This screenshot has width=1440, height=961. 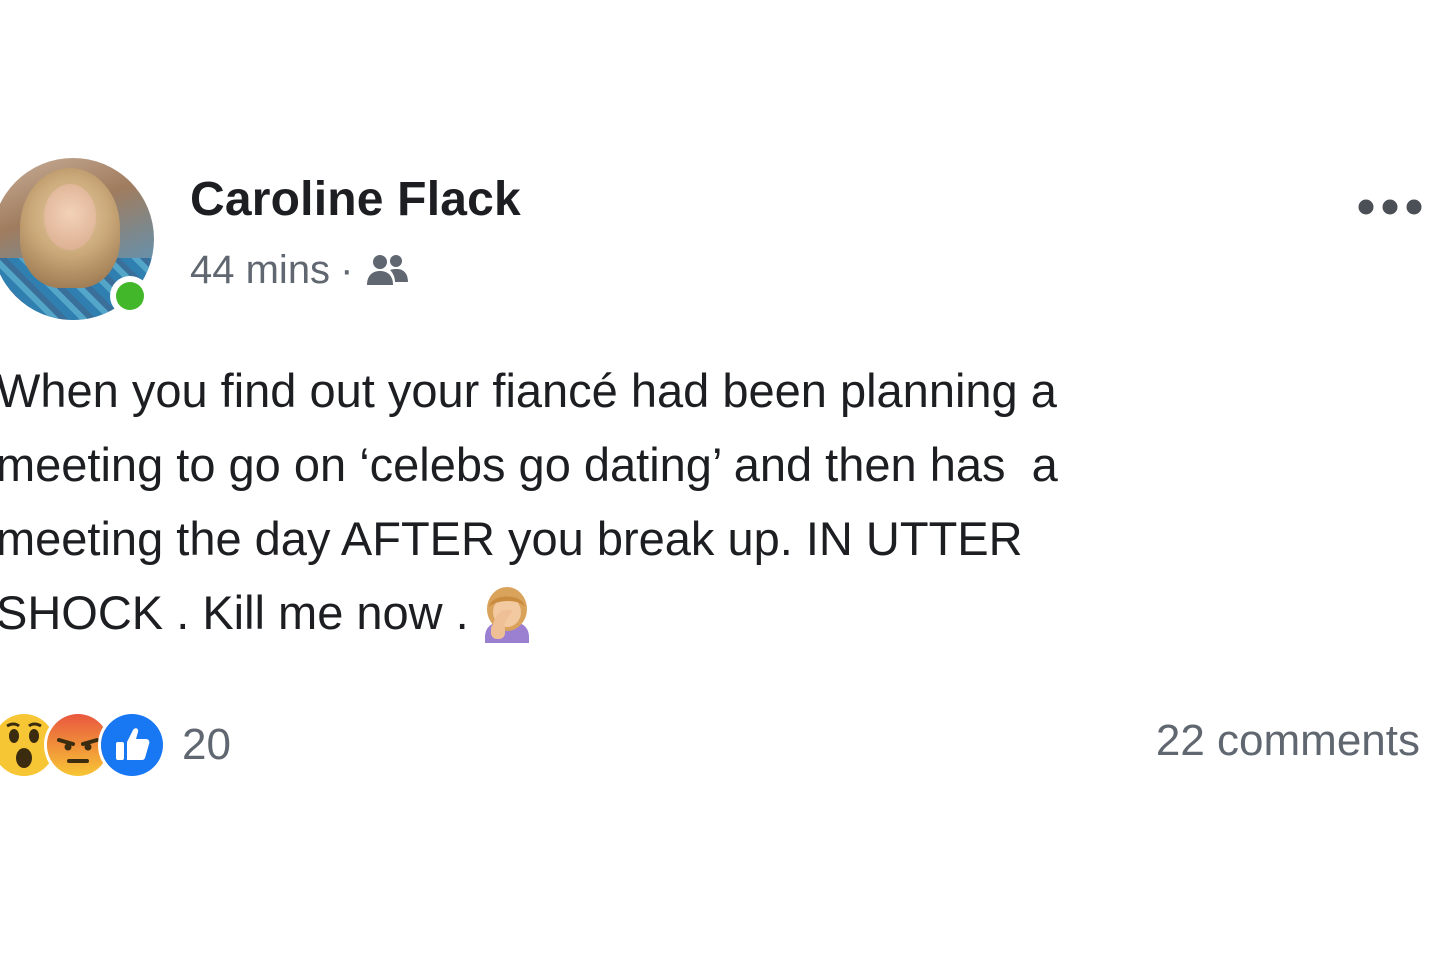 What do you see at coordinates (206, 744) in the screenshot?
I see `reaction-count: 20` at bounding box center [206, 744].